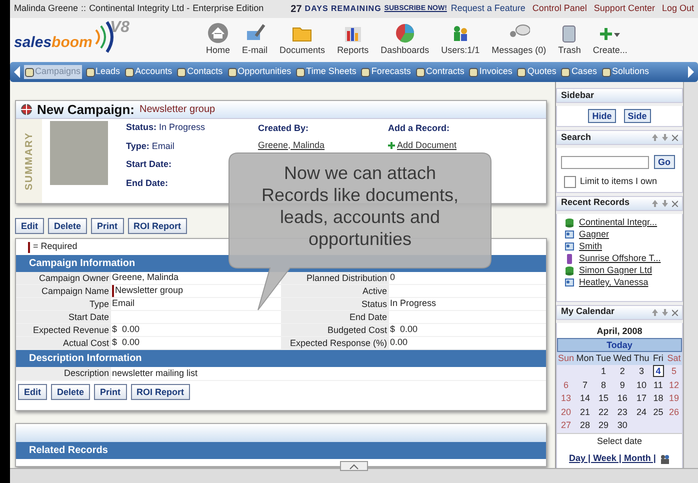 The width and height of the screenshot is (698, 483). Describe the element at coordinates (303, 40) in the screenshot. I see `toolbar-button: Documents` at that location.